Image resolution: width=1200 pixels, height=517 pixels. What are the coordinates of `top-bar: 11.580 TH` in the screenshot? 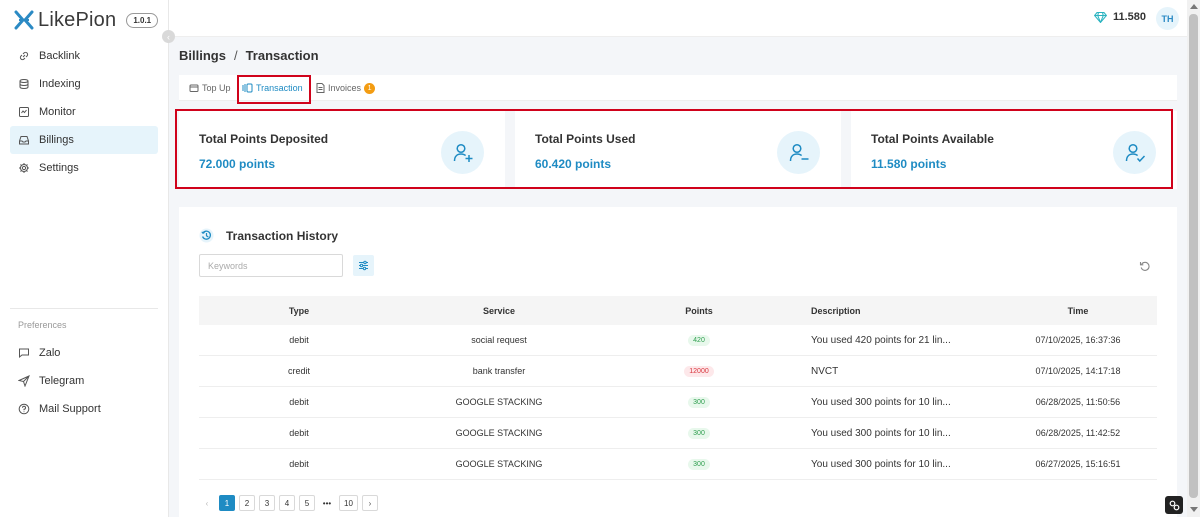 It's located at (678, 18).